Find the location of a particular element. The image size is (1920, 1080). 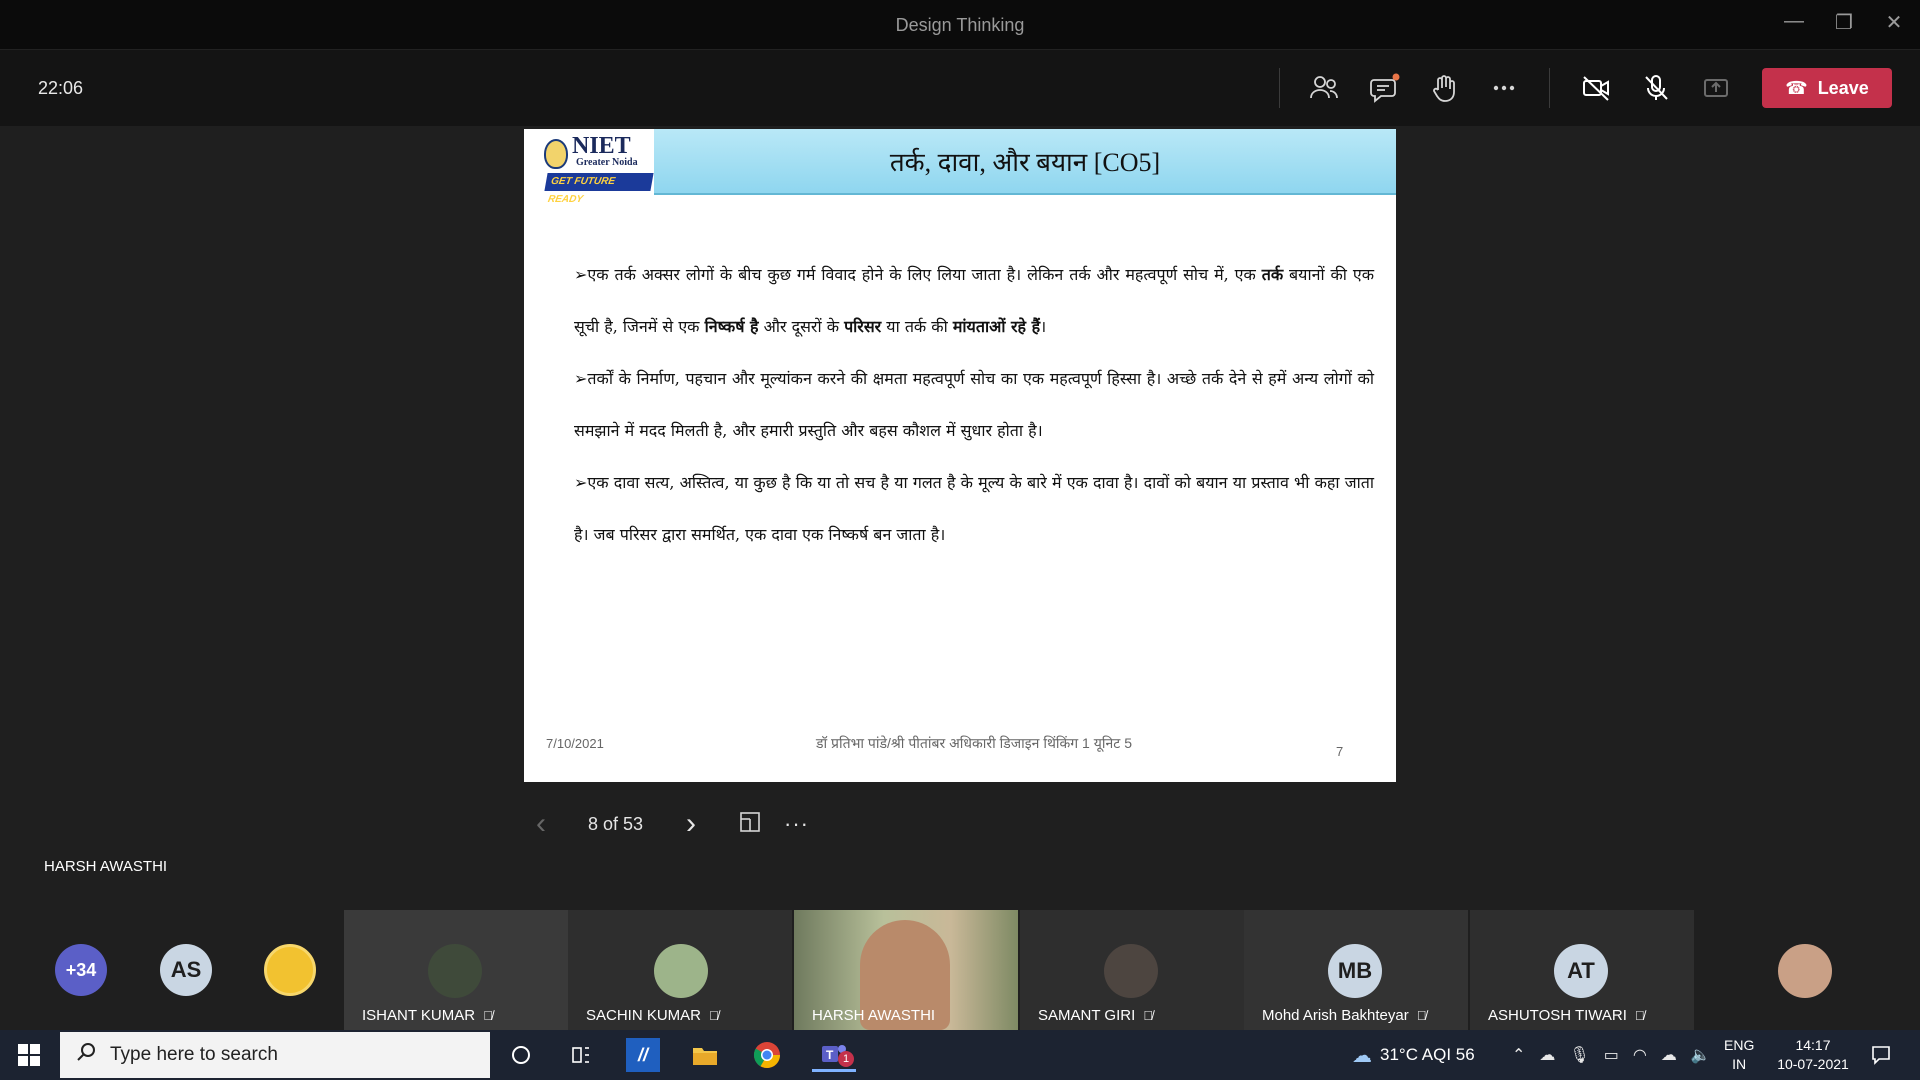

slide-footer-date: 7/10/2021 is located at coordinates (575, 743).